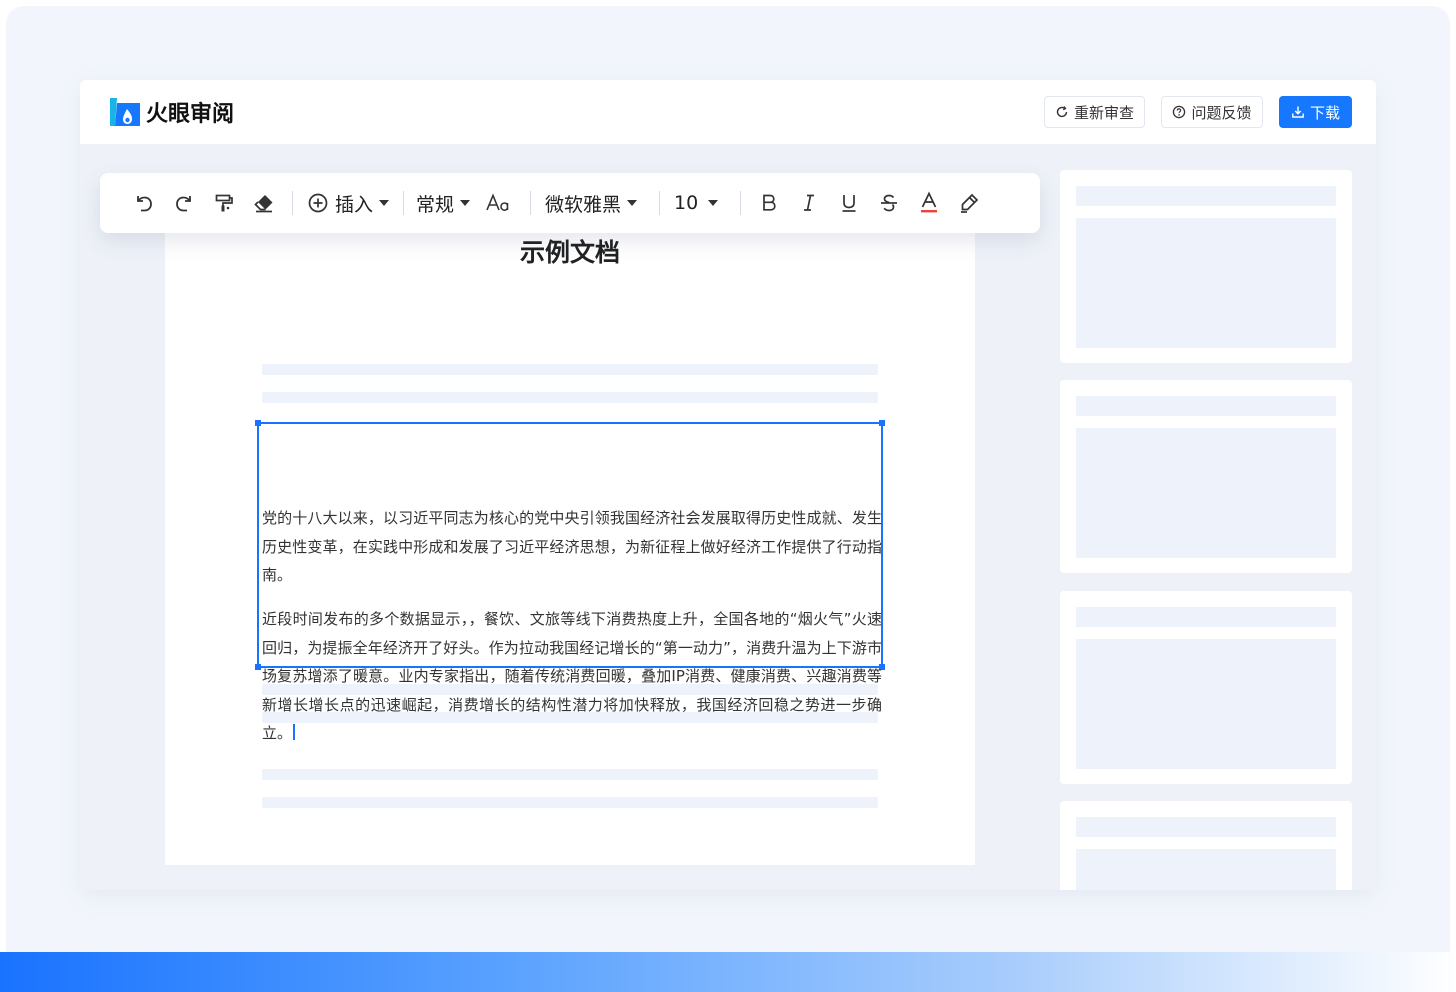 The image size is (1456, 992). I want to click on format-painter-button, so click(224, 203).